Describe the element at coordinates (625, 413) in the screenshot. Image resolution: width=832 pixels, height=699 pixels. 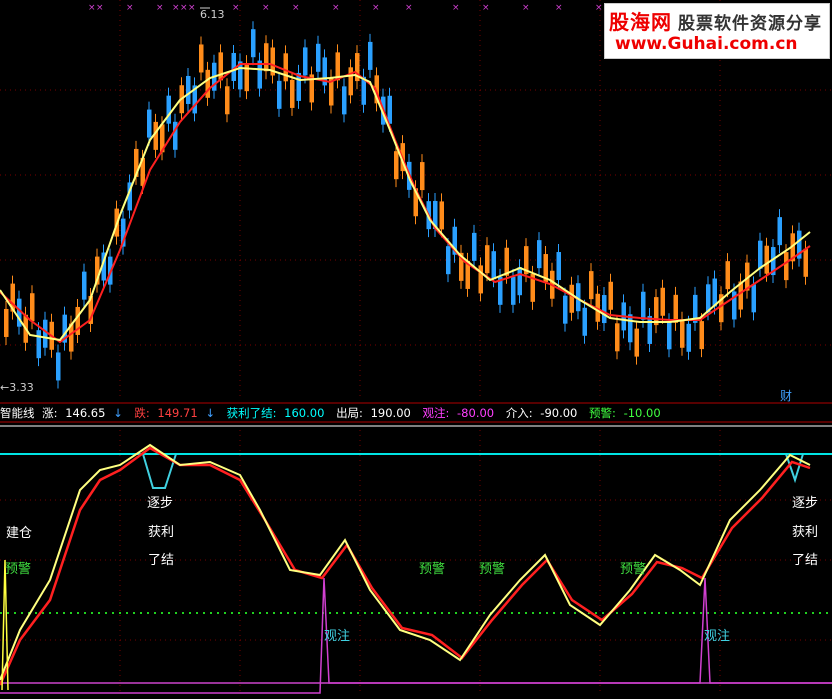
I see `legend-warning: 预警: -10.00` at that location.